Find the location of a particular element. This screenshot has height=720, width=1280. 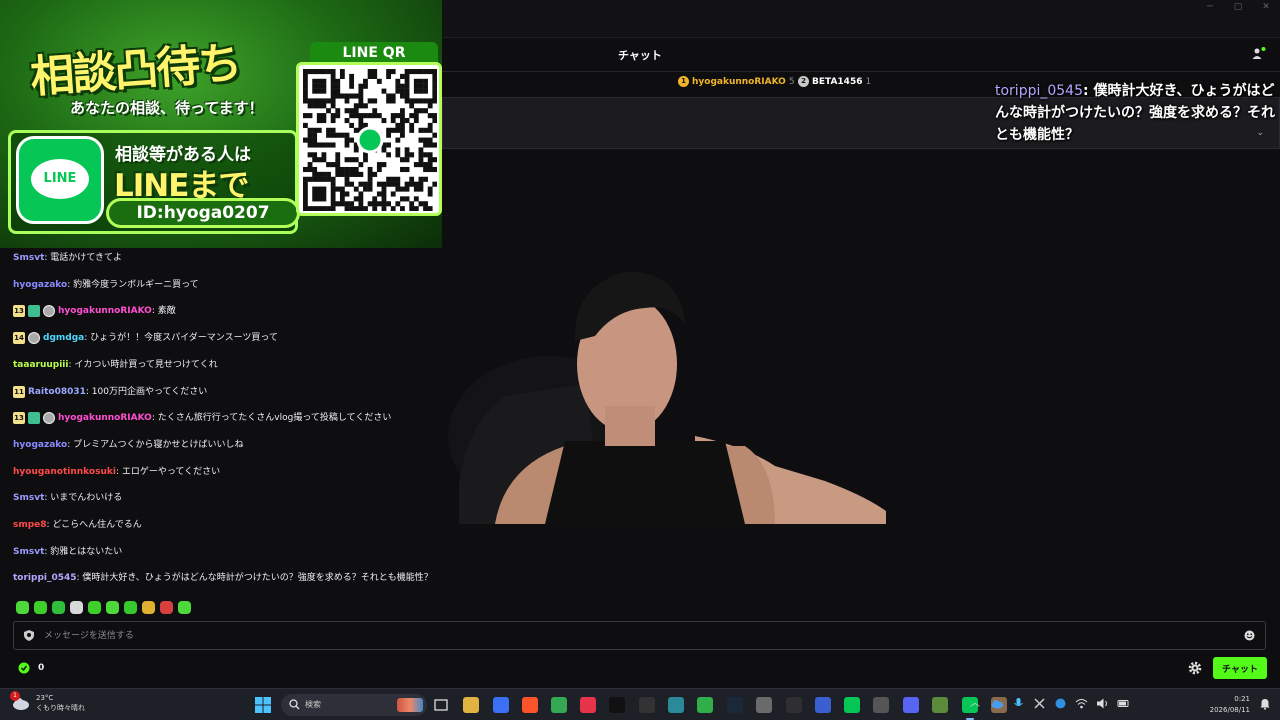

discord-icon is located at coordinates (911, 705).